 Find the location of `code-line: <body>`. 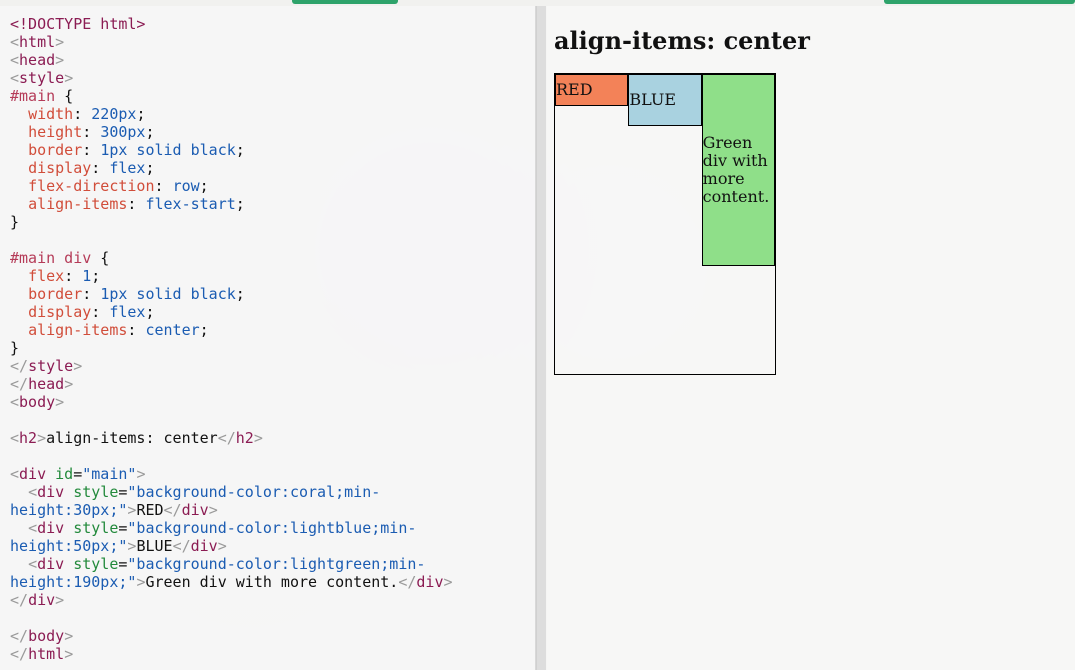

code-line: <body> is located at coordinates (270, 402).